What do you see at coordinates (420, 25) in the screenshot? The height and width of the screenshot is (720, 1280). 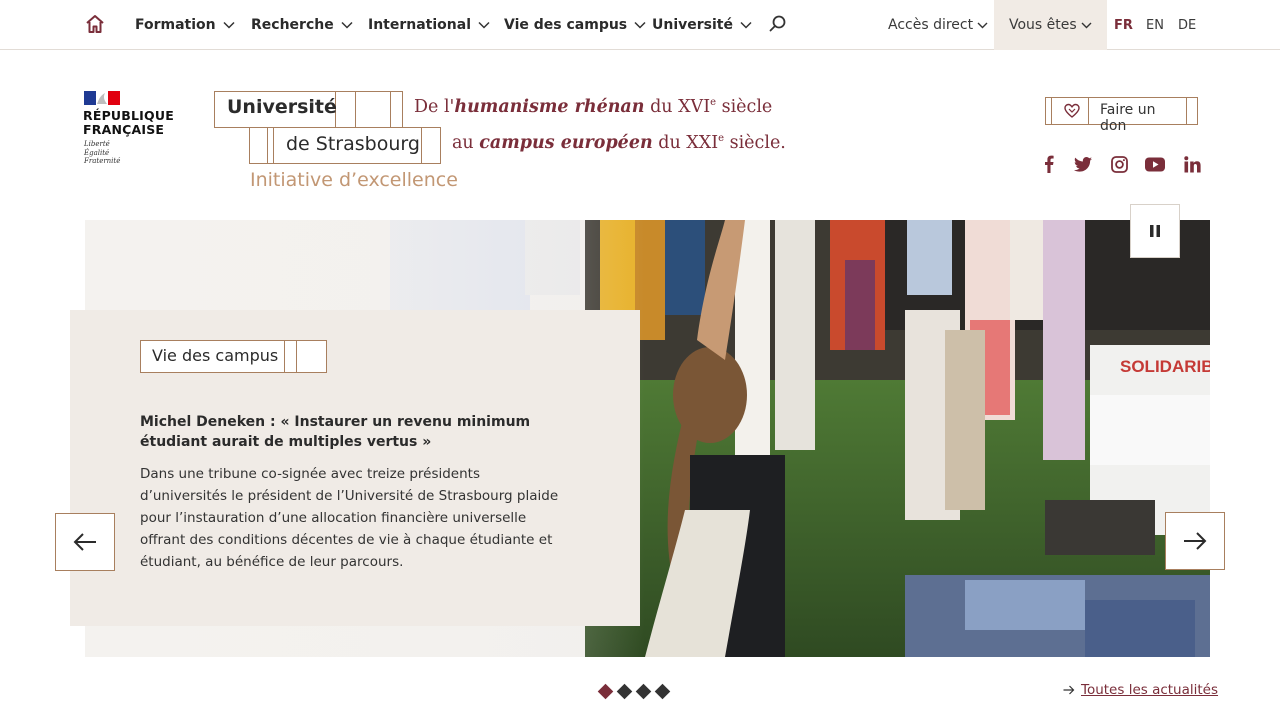 I see `nav-item-label: International` at bounding box center [420, 25].